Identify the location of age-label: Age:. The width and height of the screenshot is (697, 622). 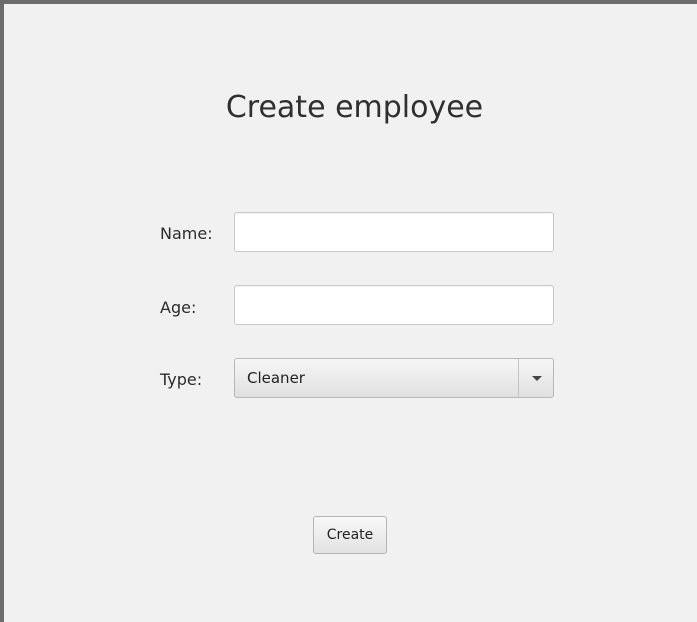
(178, 307).